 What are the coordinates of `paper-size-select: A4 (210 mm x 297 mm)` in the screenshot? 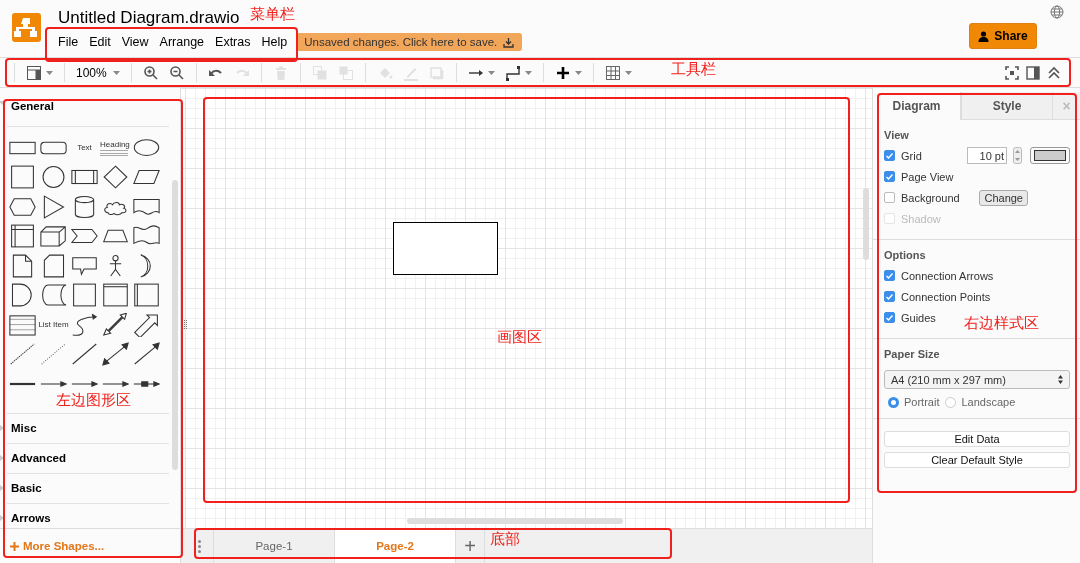 It's located at (977, 379).